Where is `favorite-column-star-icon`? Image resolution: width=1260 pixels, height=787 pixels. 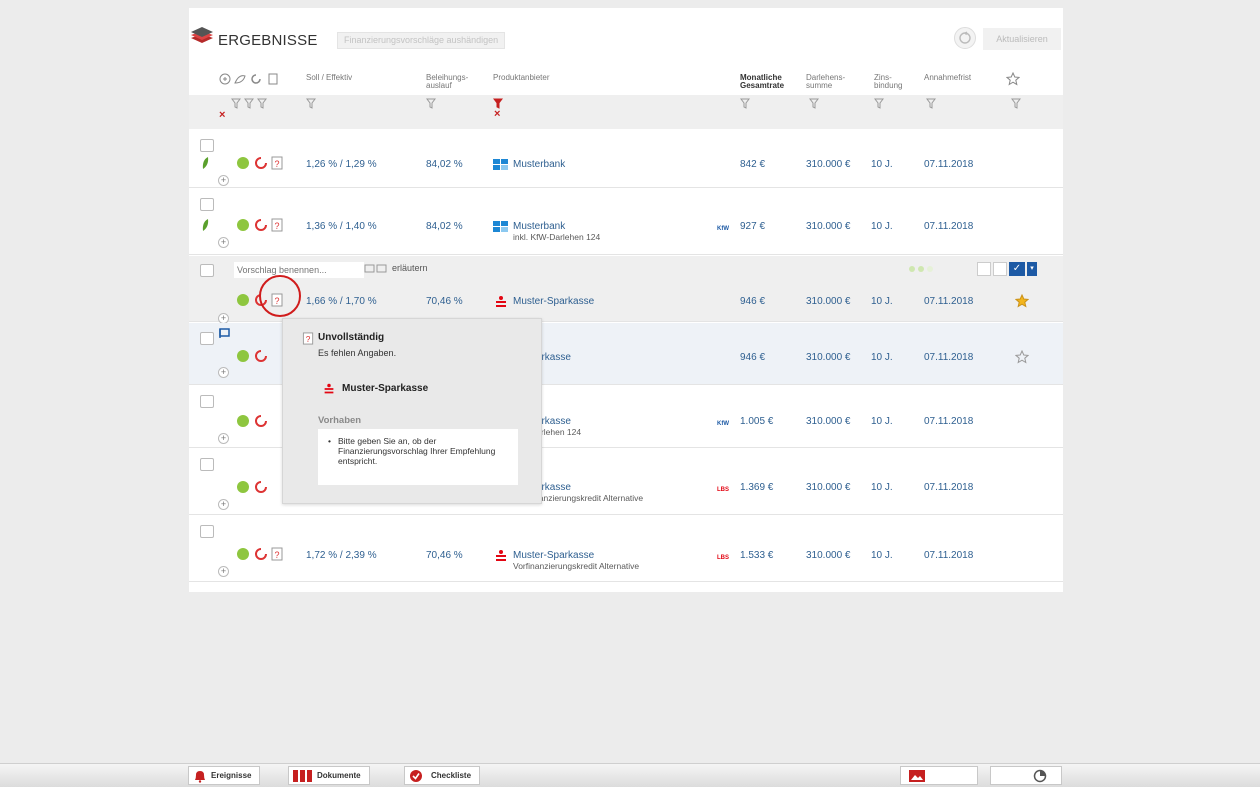 favorite-column-star-icon is located at coordinates (1013, 79).